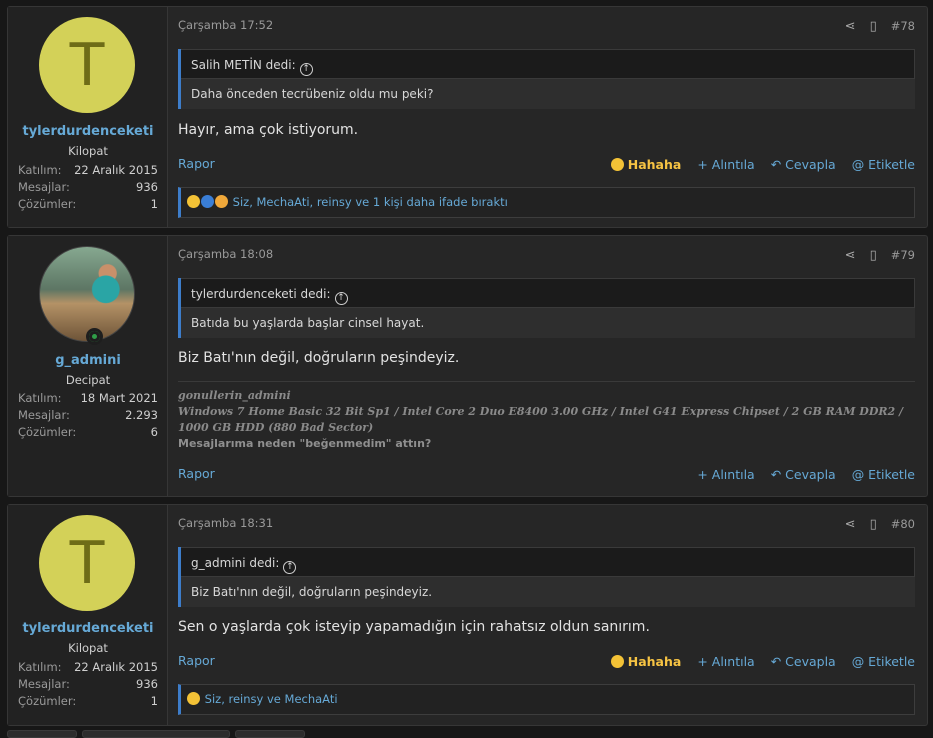 This screenshot has height=738, width=933. Describe the element at coordinates (268, 130) in the screenshot. I see `message-text: Hayır, ama çok istiyorum.` at that location.